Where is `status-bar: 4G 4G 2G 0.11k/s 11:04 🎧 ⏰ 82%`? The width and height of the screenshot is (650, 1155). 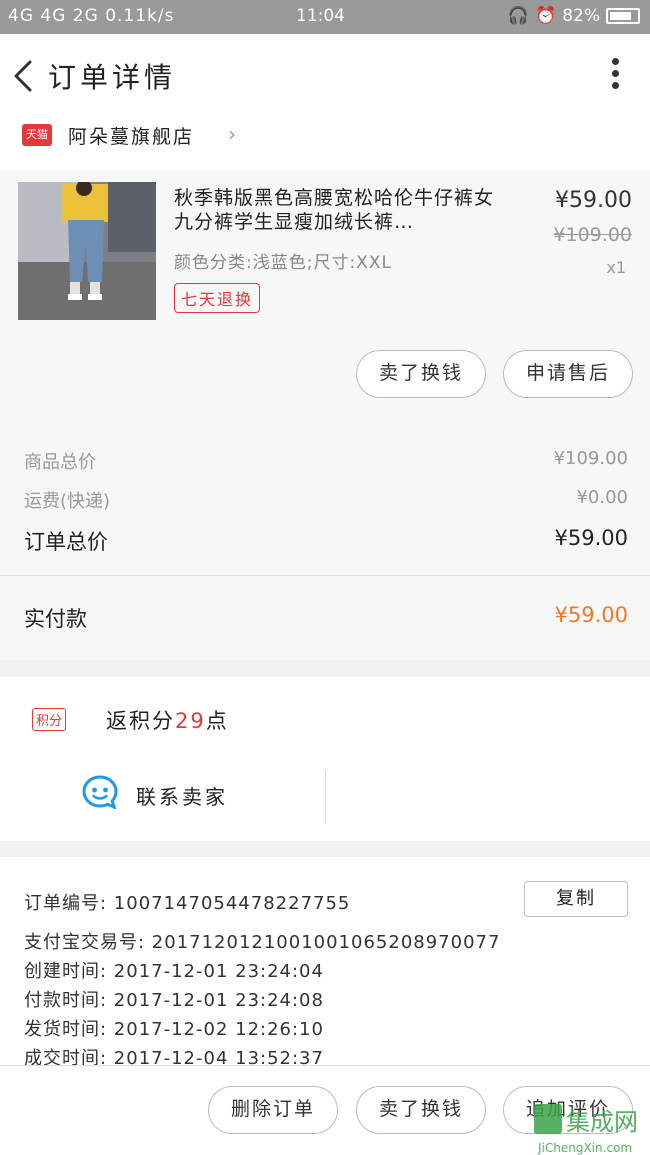 status-bar: 4G 4G 2G 0.11k/s 11:04 🎧 ⏰ 82% is located at coordinates (325, 17).